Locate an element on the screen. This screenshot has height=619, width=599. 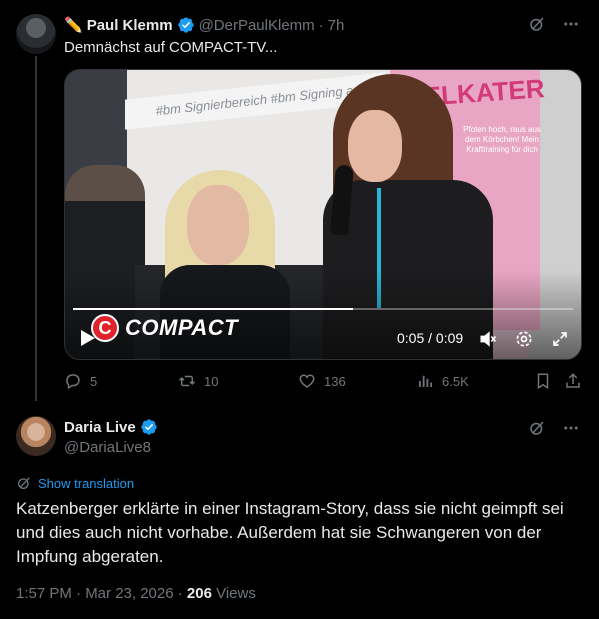
author-emoji: ✏️ is located at coordinates (73, 25).